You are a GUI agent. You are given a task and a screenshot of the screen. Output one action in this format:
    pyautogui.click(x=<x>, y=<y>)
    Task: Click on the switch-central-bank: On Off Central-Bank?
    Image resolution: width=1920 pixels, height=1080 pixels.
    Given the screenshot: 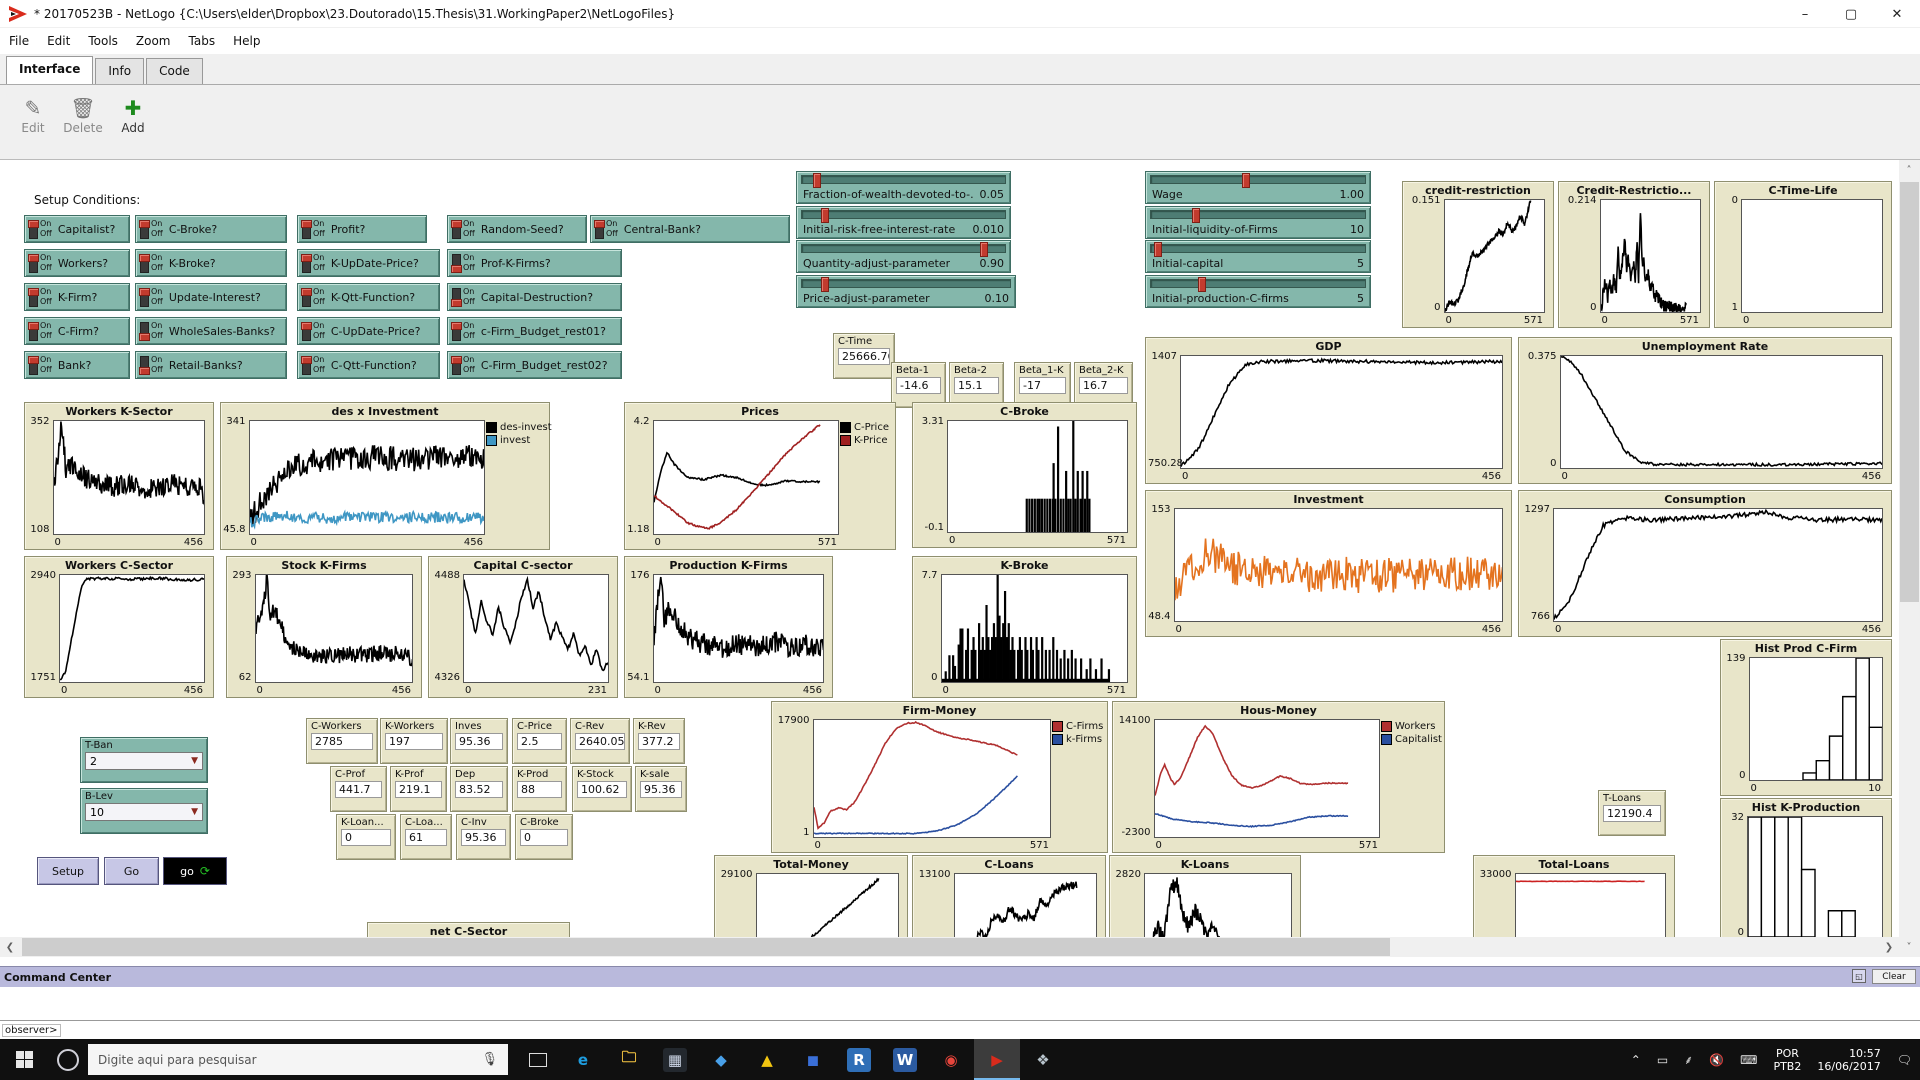 What is the action you would take?
    pyautogui.click(x=690, y=229)
    